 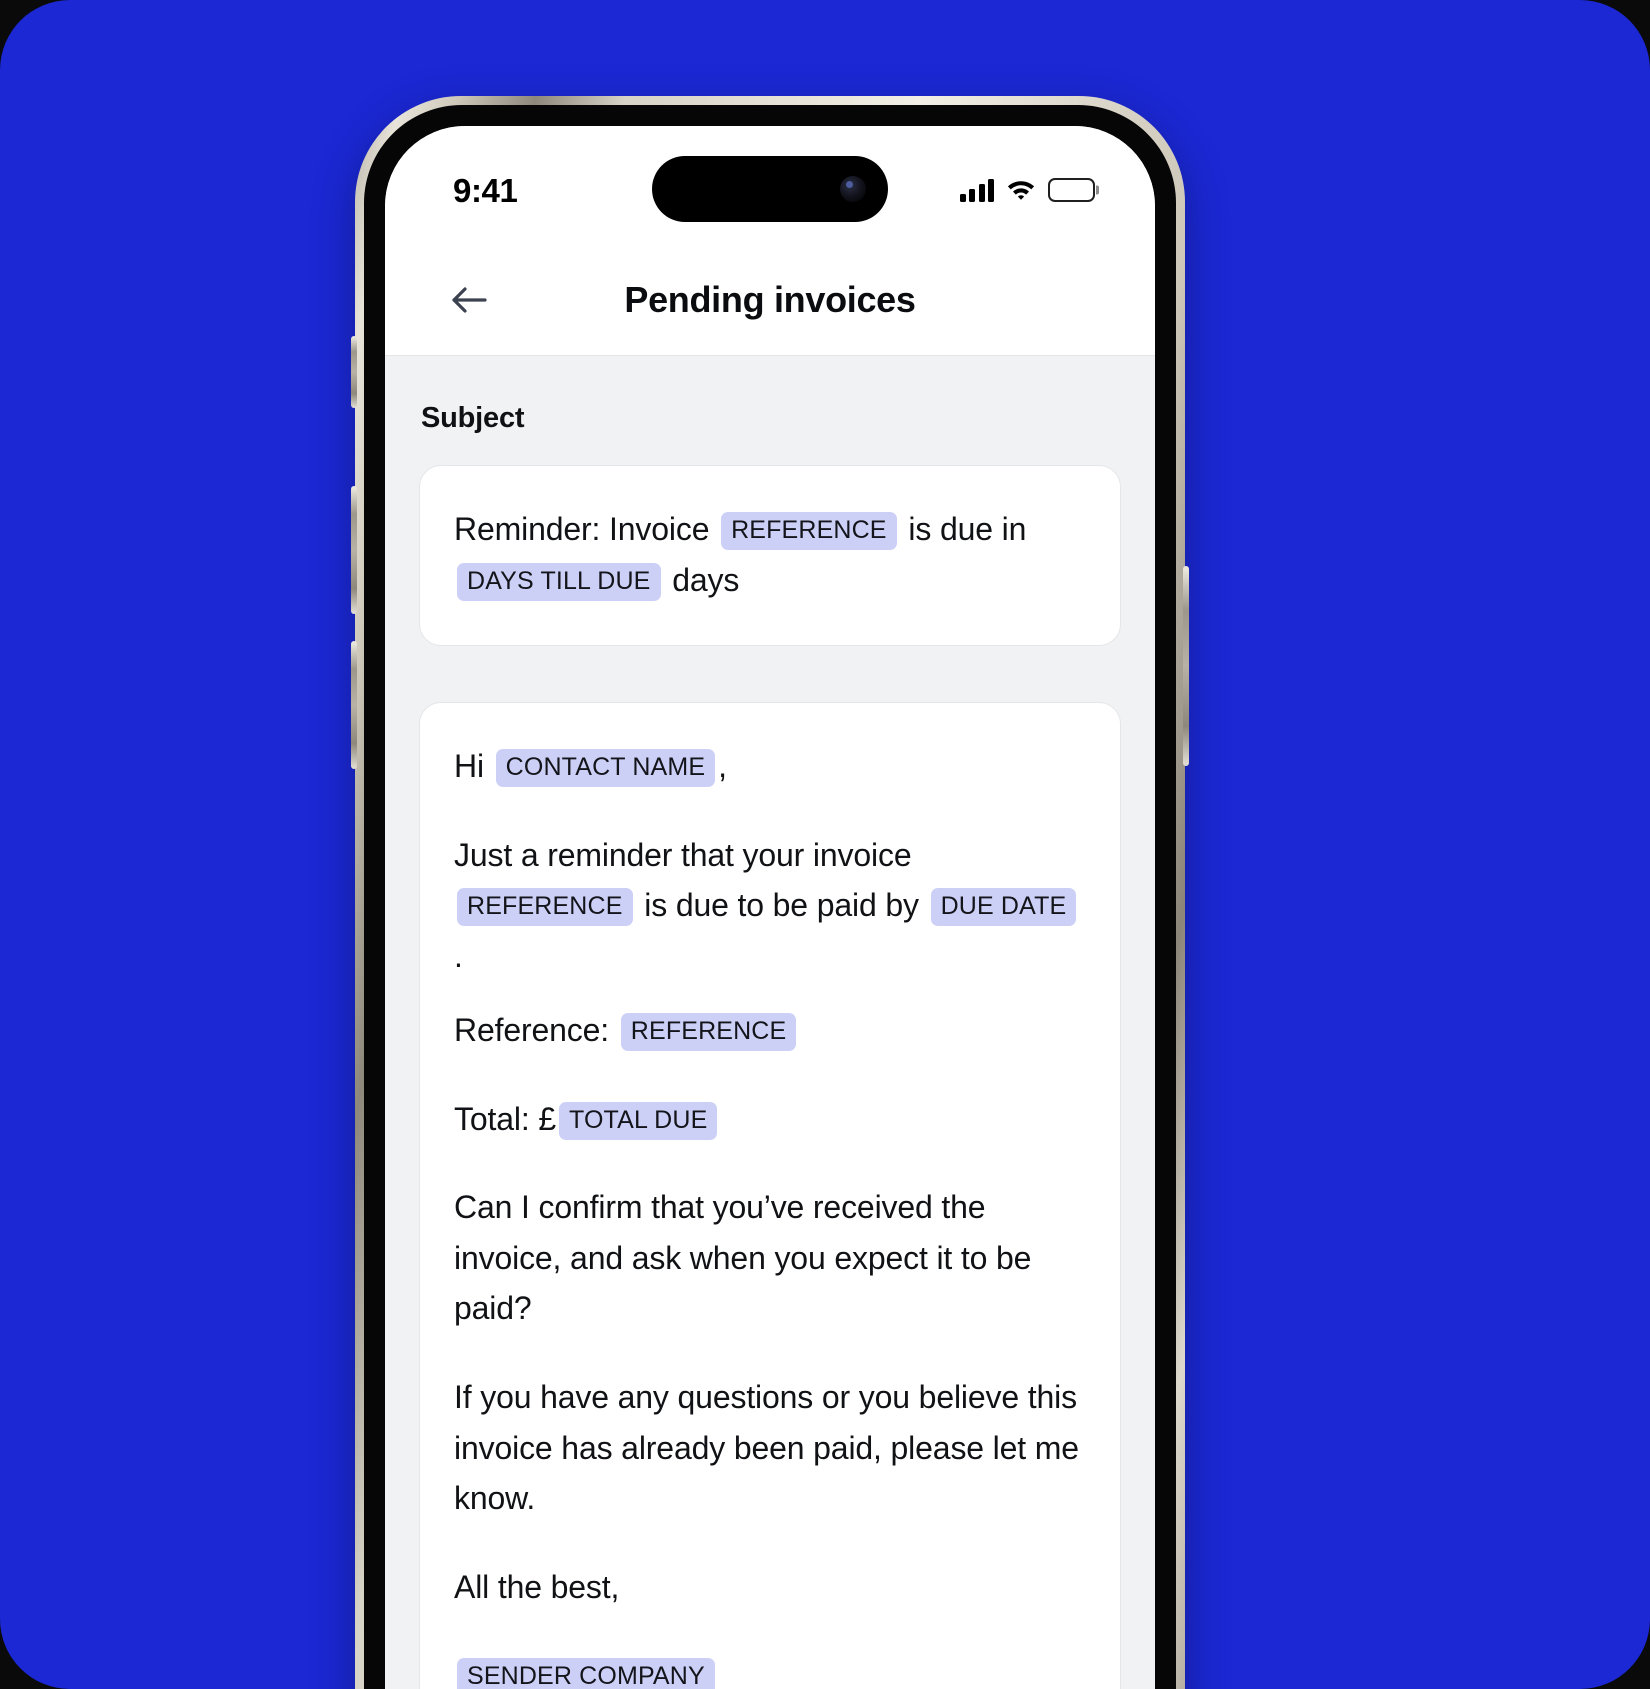 What do you see at coordinates (559, 581) in the screenshot?
I see `chip-days-till-due: DAYS TILL DUE` at bounding box center [559, 581].